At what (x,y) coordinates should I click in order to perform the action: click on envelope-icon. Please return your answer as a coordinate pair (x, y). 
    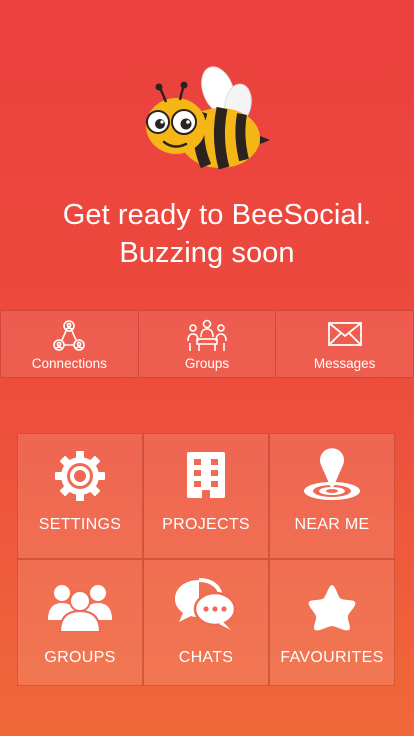
    Looking at the image, I should click on (344, 334).